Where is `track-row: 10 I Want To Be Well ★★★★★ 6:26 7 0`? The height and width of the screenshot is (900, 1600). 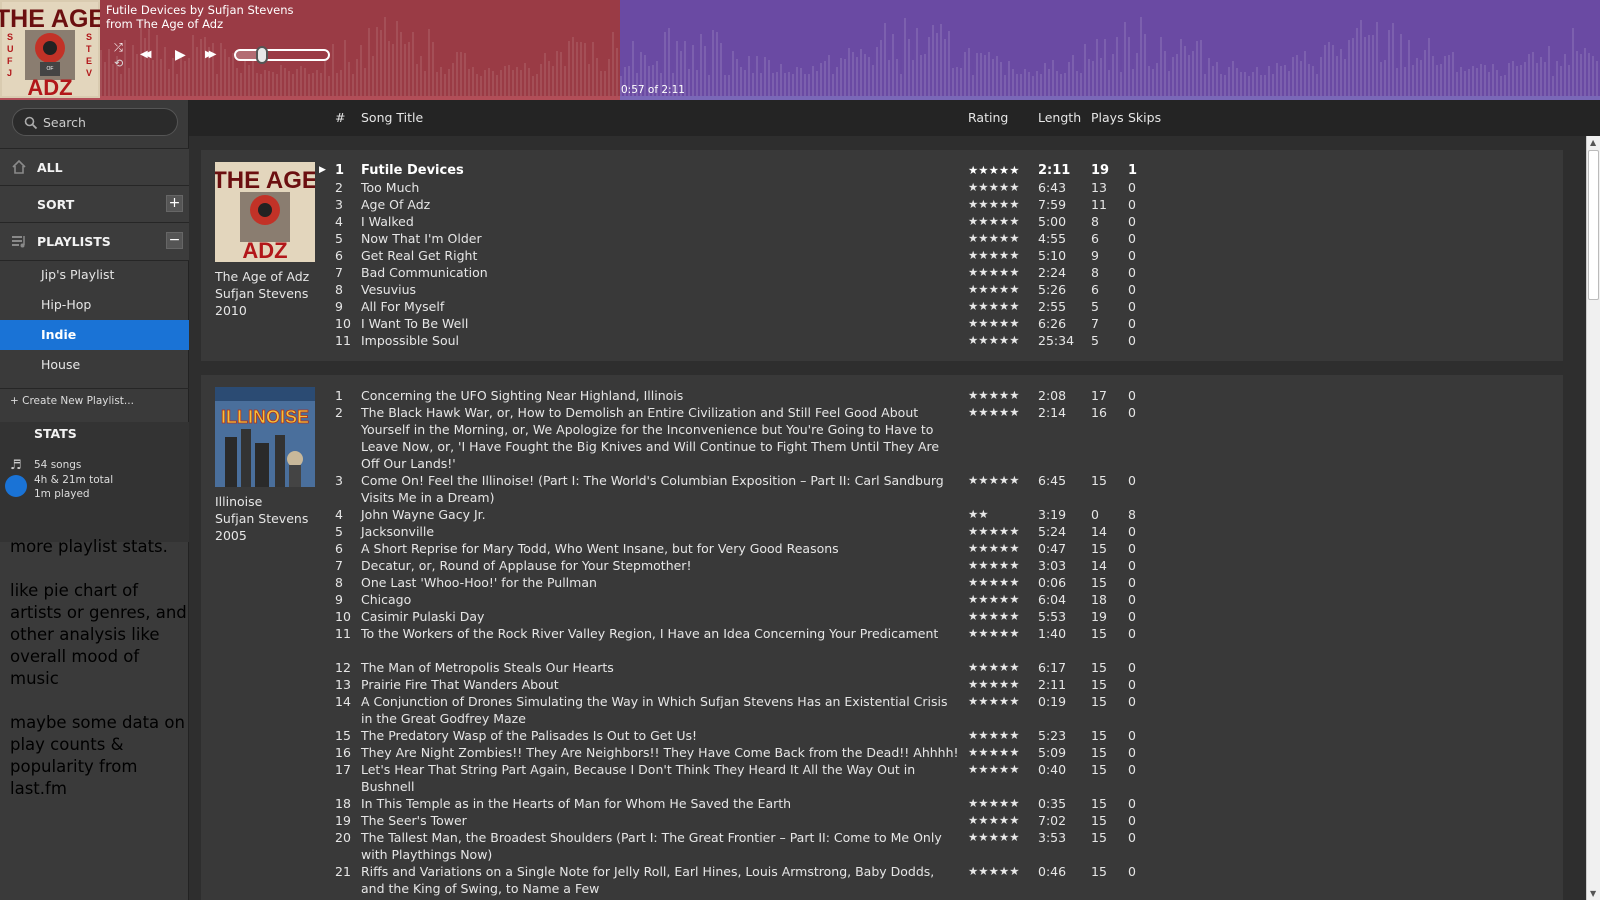 track-row: 10 I Want To Be Well ★★★★★ 6:26 7 0 is located at coordinates (882, 323).